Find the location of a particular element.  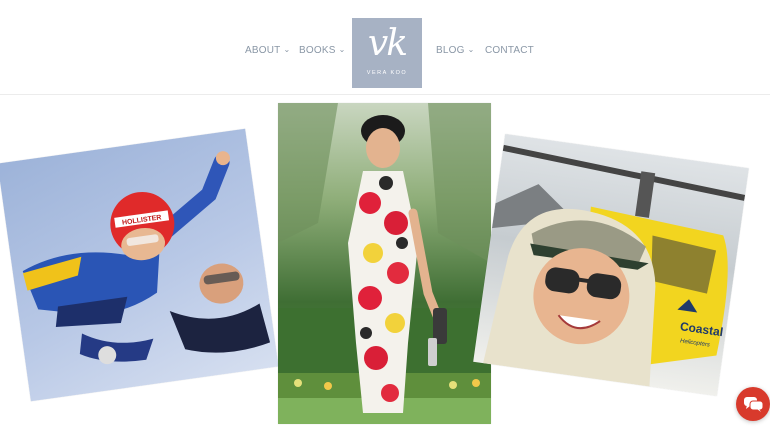

site-logo: vk VERA KOO is located at coordinates (387, 53).